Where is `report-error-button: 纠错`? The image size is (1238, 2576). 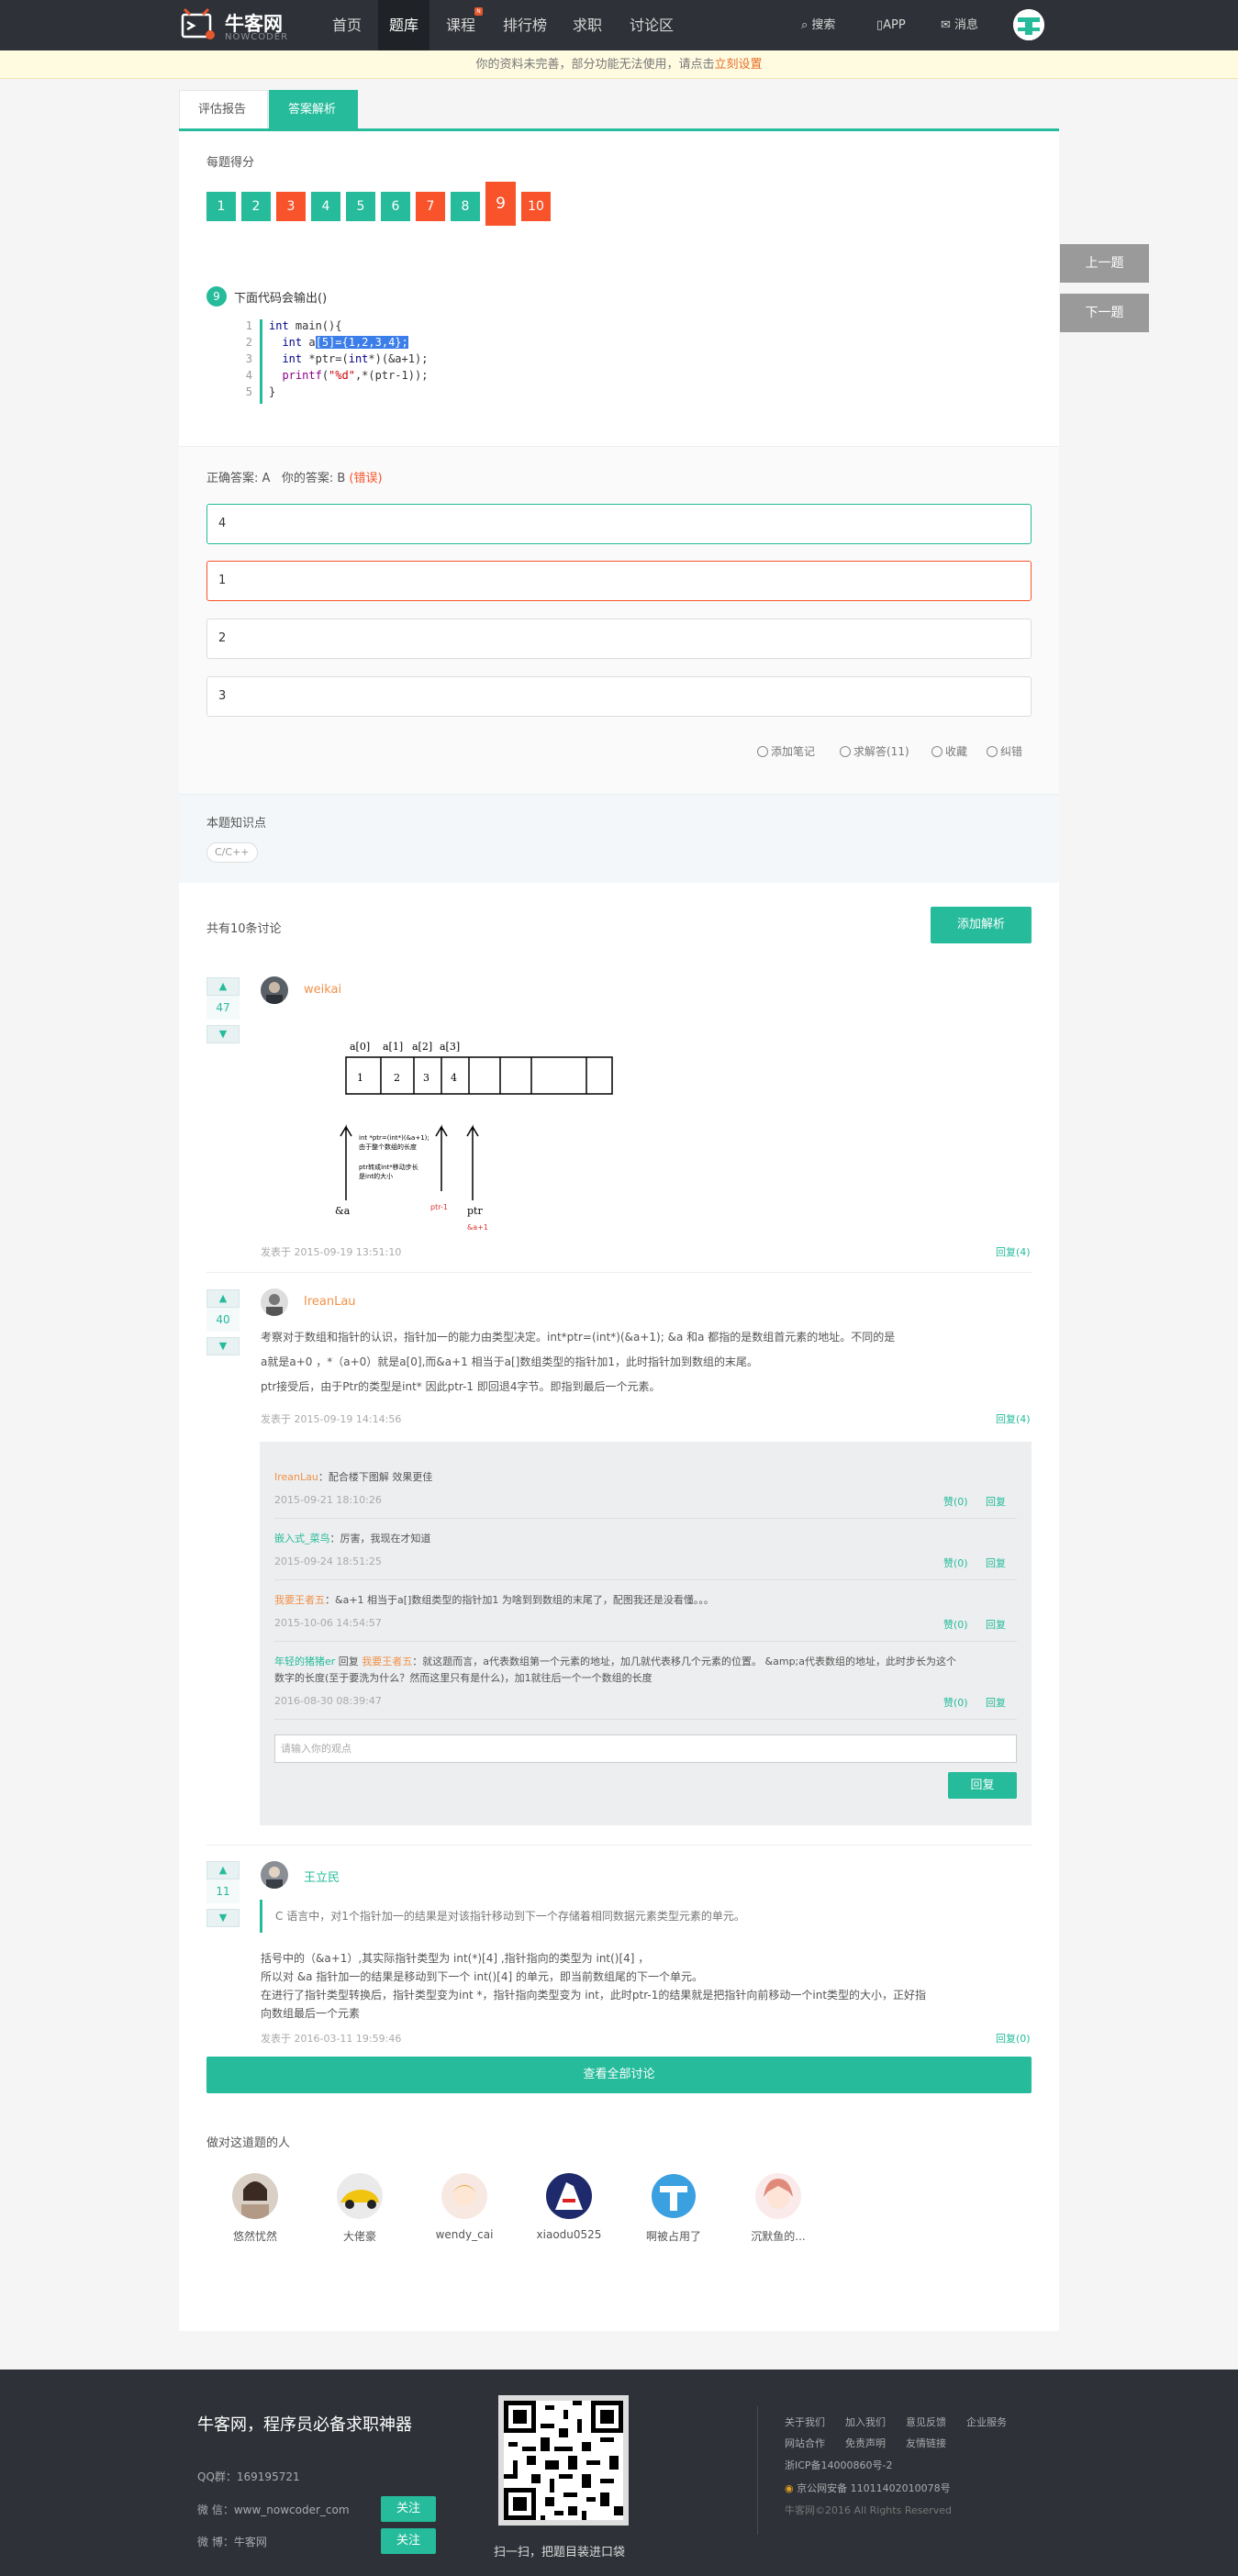 report-error-button: 纠错 is located at coordinates (1004, 751).